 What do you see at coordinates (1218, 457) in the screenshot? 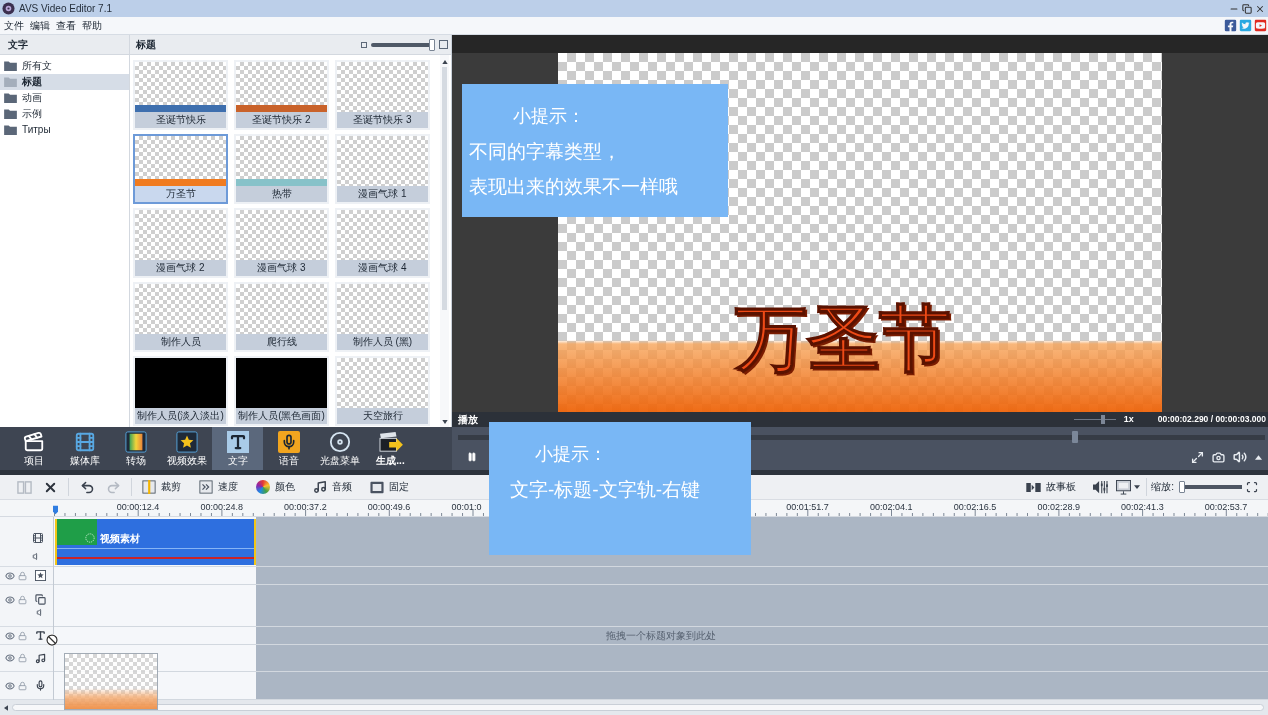
I see `snapshot-button` at bounding box center [1218, 457].